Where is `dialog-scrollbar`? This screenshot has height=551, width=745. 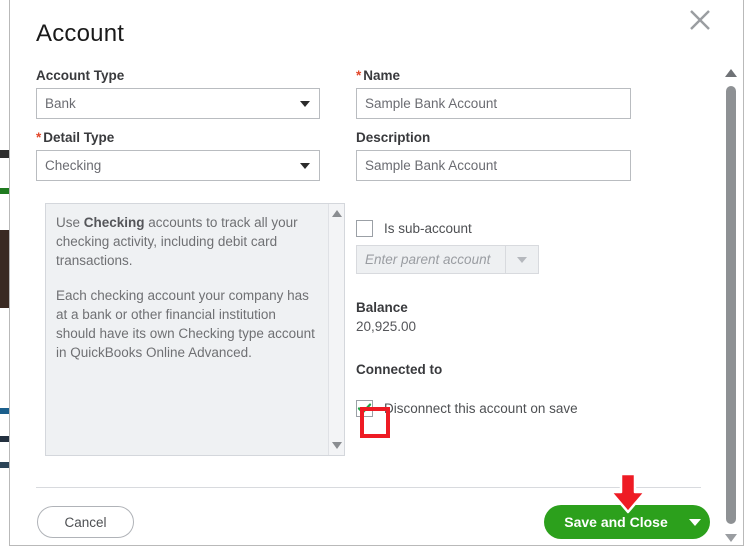 dialog-scrollbar is located at coordinates (731, 305).